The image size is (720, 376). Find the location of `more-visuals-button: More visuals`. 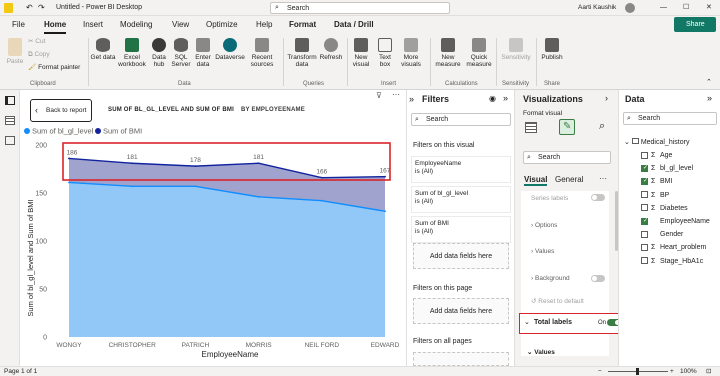

more-visuals-button: More visuals is located at coordinates (411, 53).